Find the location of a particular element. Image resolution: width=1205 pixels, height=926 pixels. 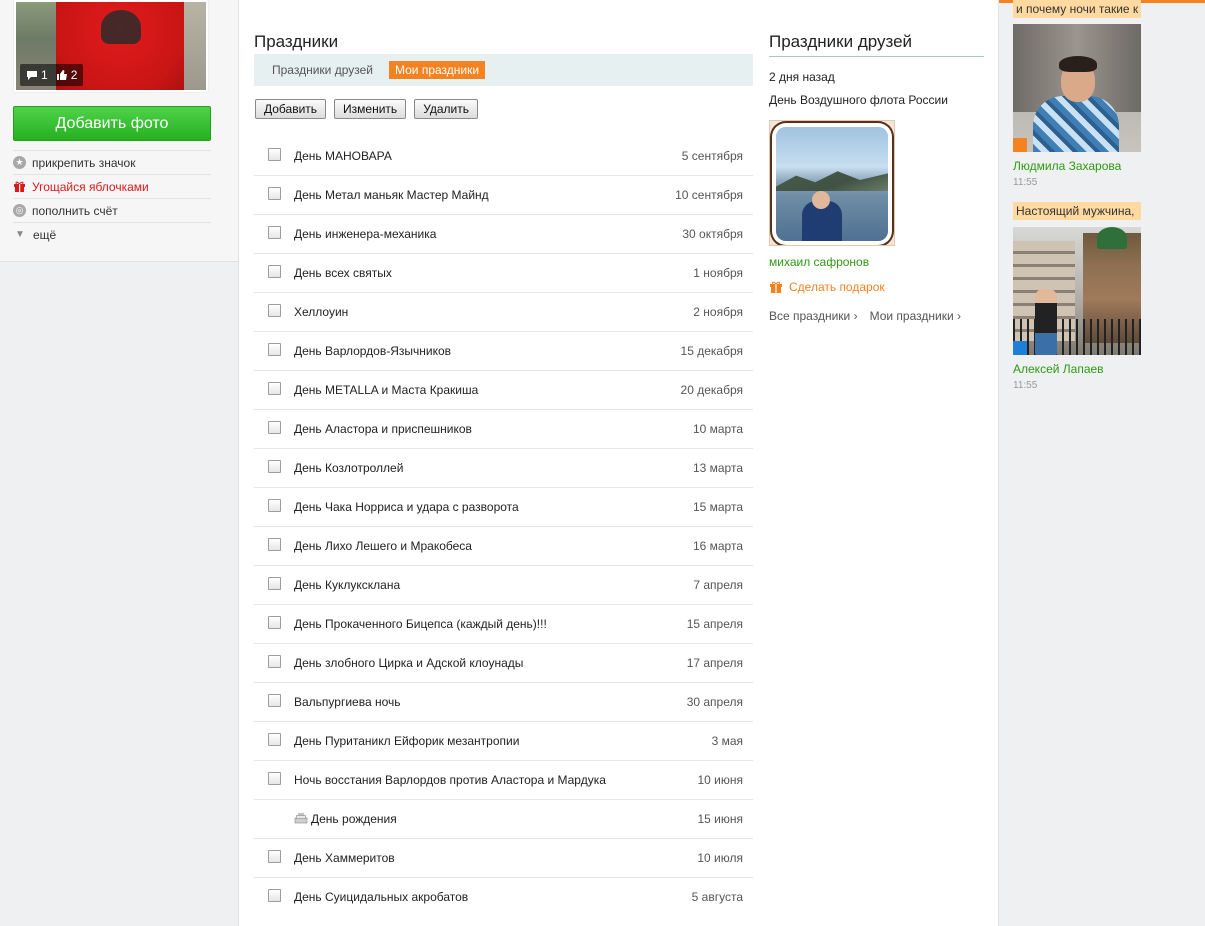

photo-likes: 2 is located at coordinates (66, 75).